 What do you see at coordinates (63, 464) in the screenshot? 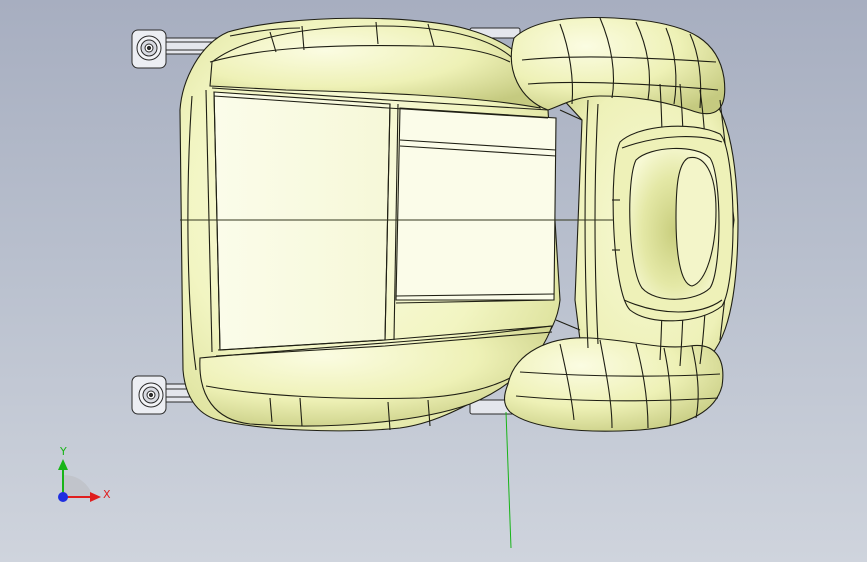
I see `y-axis-arrow-head` at bounding box center [63, 464].